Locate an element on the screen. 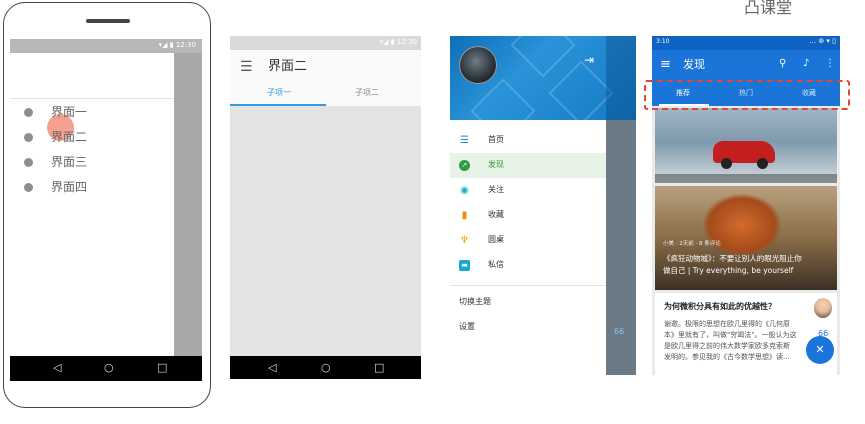 This screenshot has height=424, width=865. drawer-item-label: 私信 is located at coordinates (496, 264).